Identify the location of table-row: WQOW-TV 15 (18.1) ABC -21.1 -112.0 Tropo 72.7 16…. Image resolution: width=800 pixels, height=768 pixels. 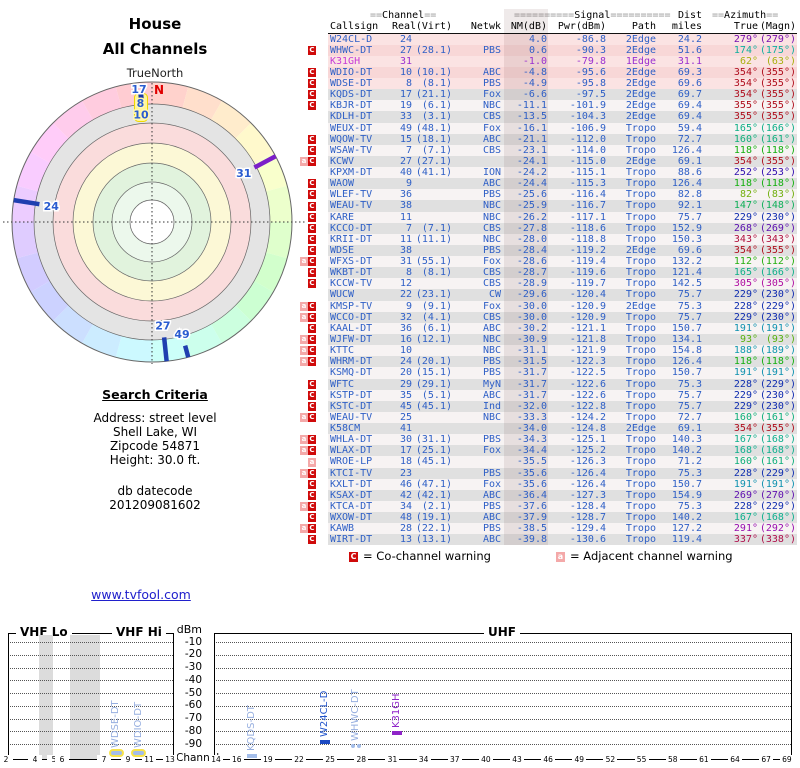
(562, 139).